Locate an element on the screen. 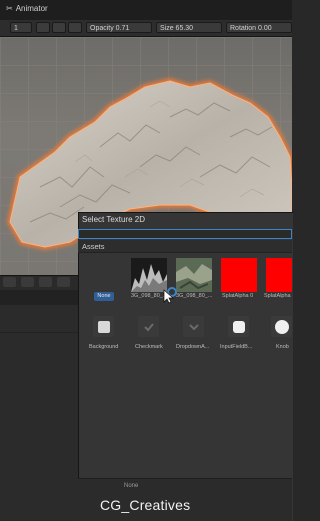 This screenshot has height=521, width=320. tab-animator: ✂ Animator is located at coordinates (27, 8).